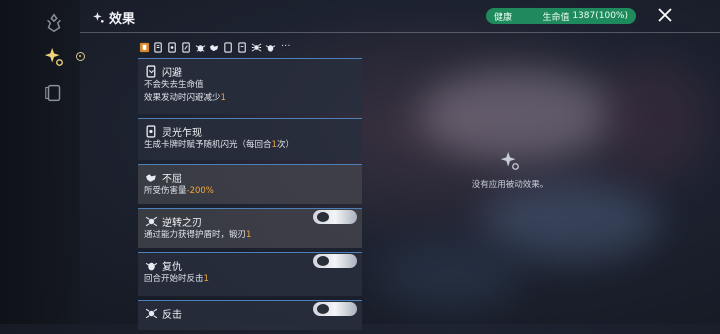 The image size is (720, 334). What do you see at coordinates (286, 47) in the screenshot?
I see `more-effects-indicator: ···` at bounding box center [286, 47].